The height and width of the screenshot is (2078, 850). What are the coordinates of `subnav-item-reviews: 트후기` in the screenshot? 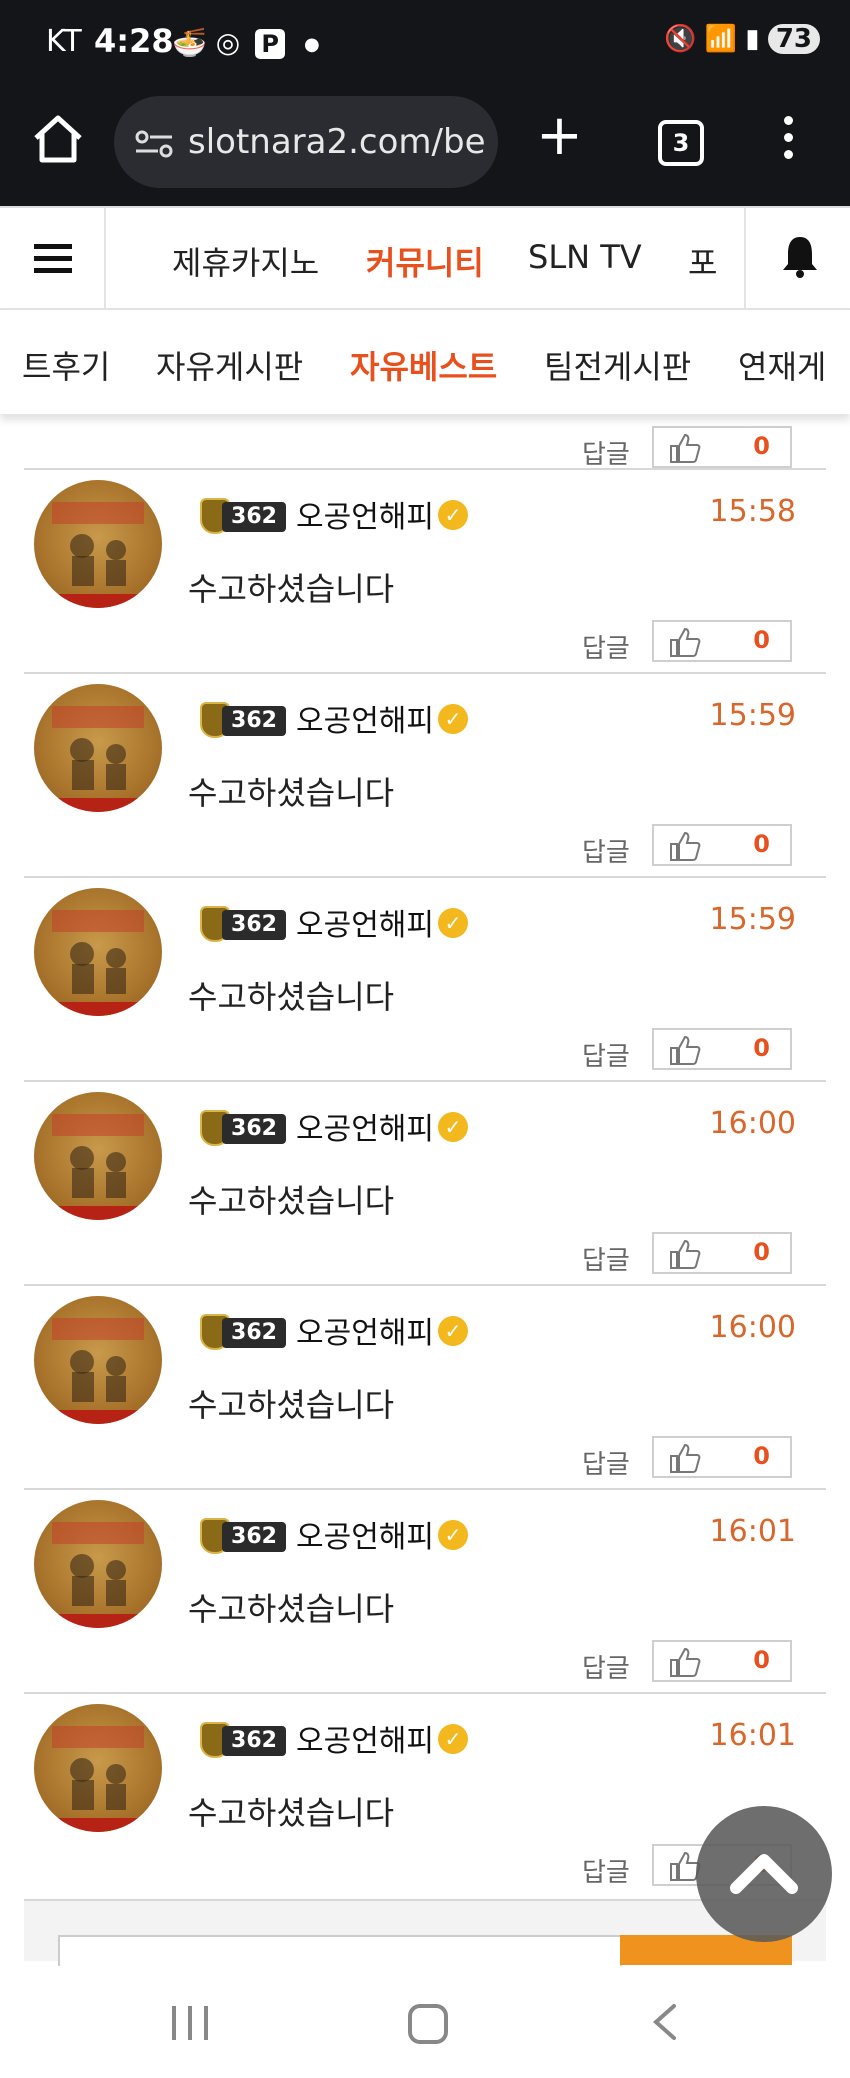 It's located at (66, 365).